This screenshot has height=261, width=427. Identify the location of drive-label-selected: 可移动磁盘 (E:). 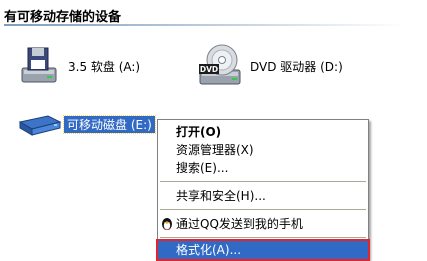
(109, 124).